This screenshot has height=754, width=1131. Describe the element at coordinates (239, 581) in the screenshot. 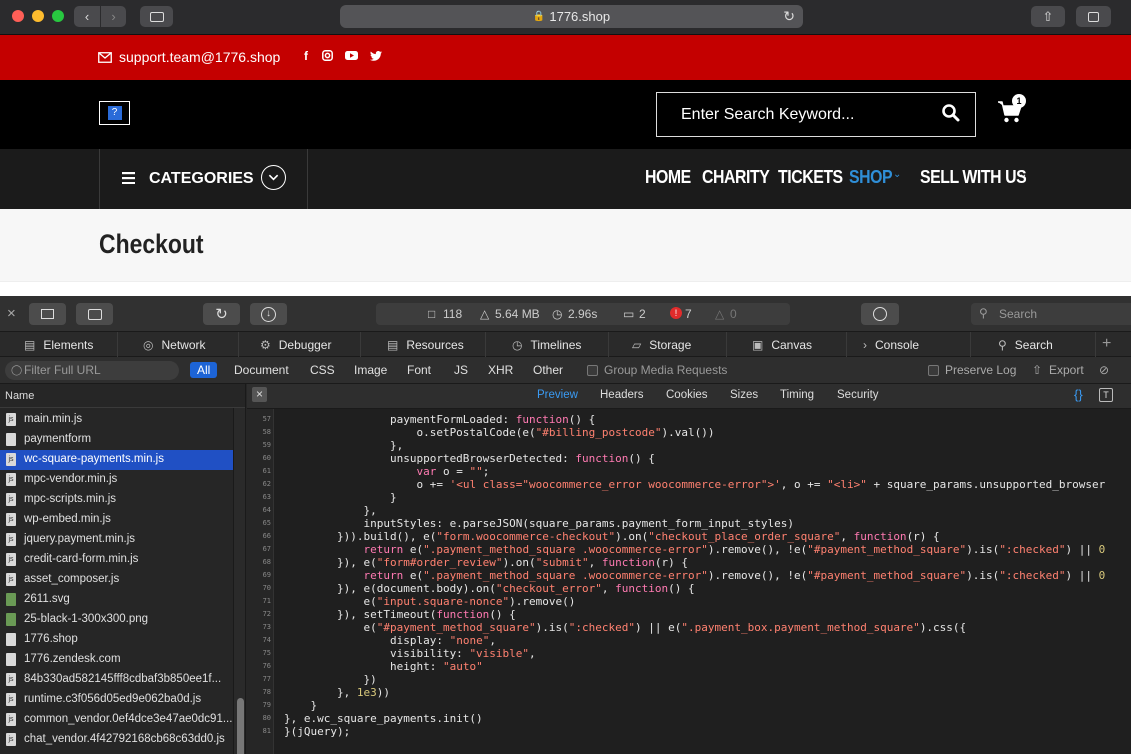

I see `sidebar-scrollbar` at that location.